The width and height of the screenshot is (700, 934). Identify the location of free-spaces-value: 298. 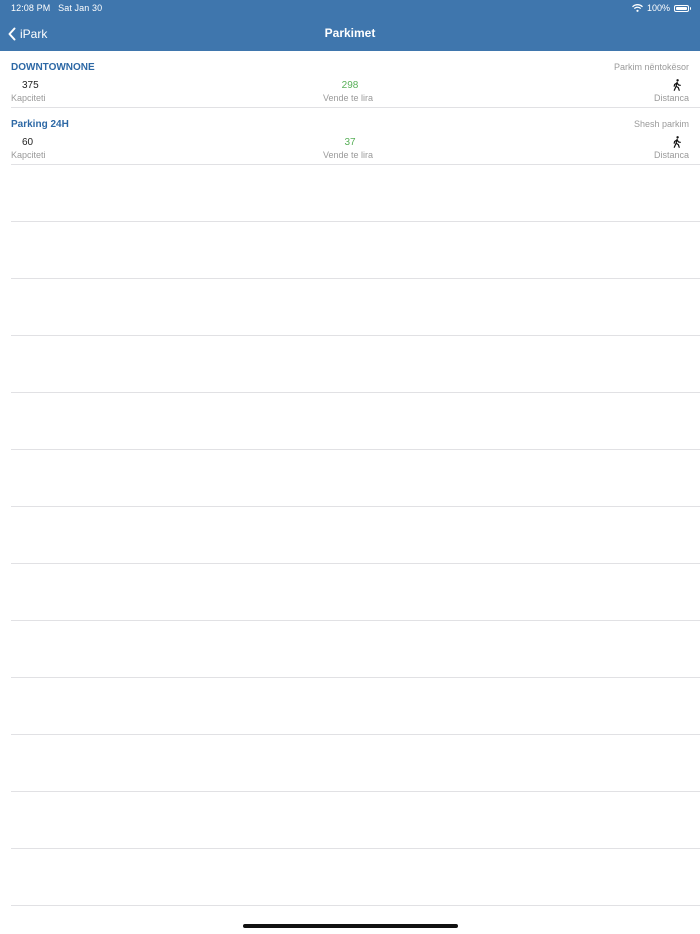
(350, 85).